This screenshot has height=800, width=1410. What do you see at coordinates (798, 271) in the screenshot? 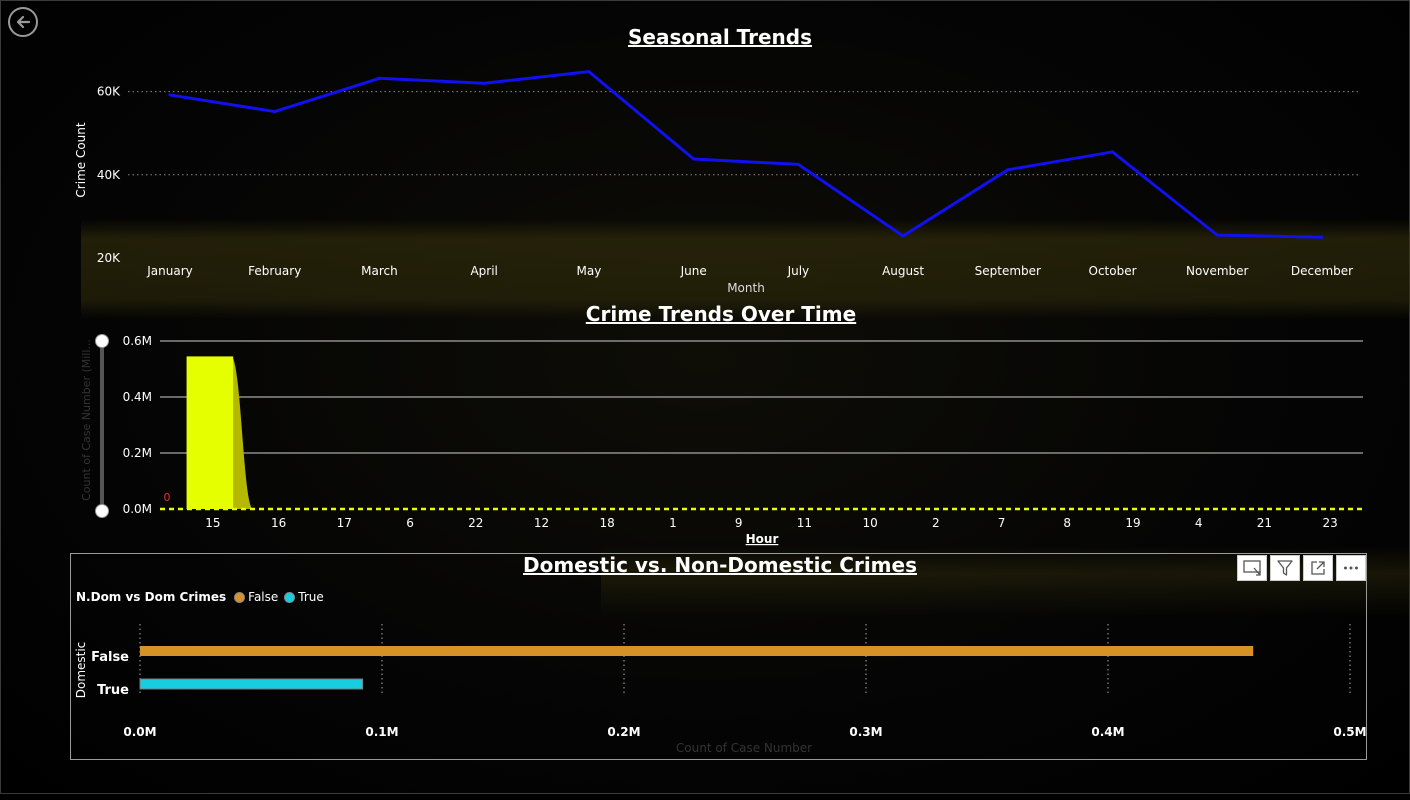
I see `x-tick-label: July` at bounding box center [798, 271].